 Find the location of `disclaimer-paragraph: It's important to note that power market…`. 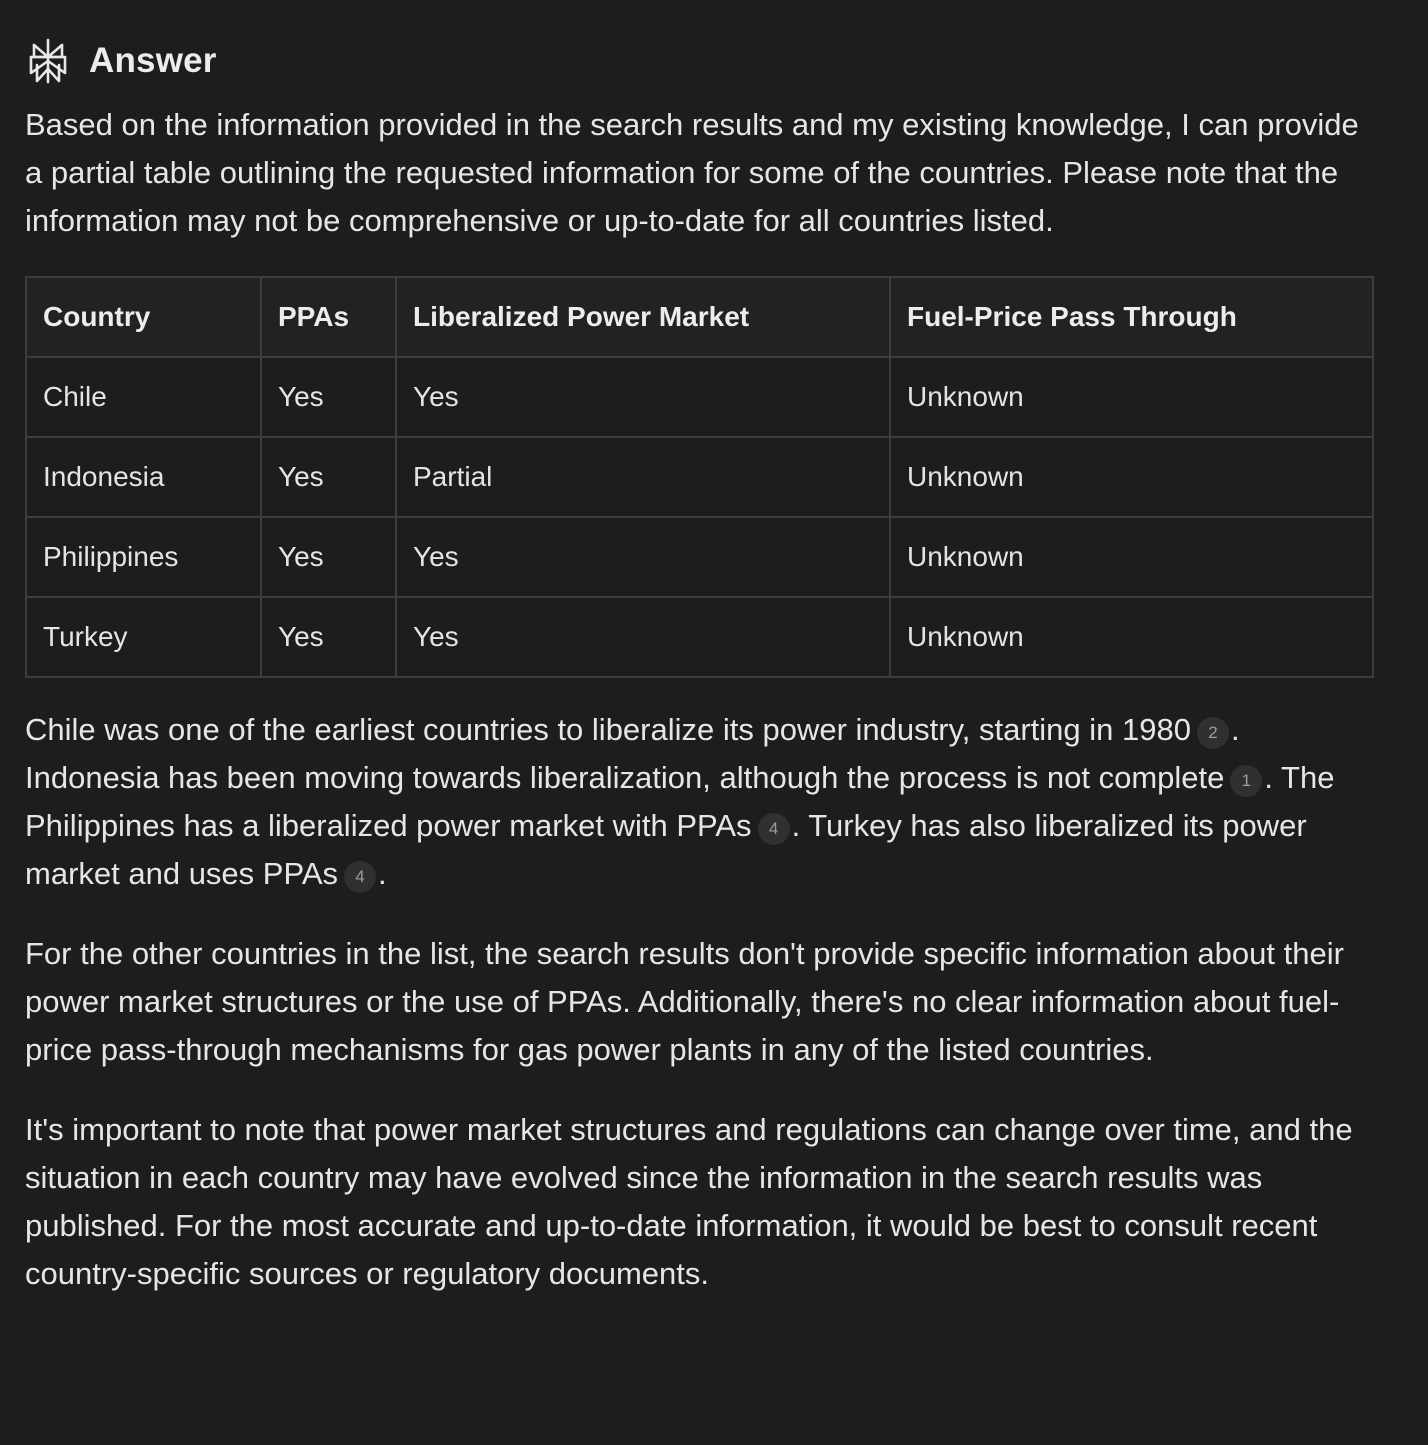

disclaimer-paragraph: It's important to note that power market… is located at coordinates (689, 1201).